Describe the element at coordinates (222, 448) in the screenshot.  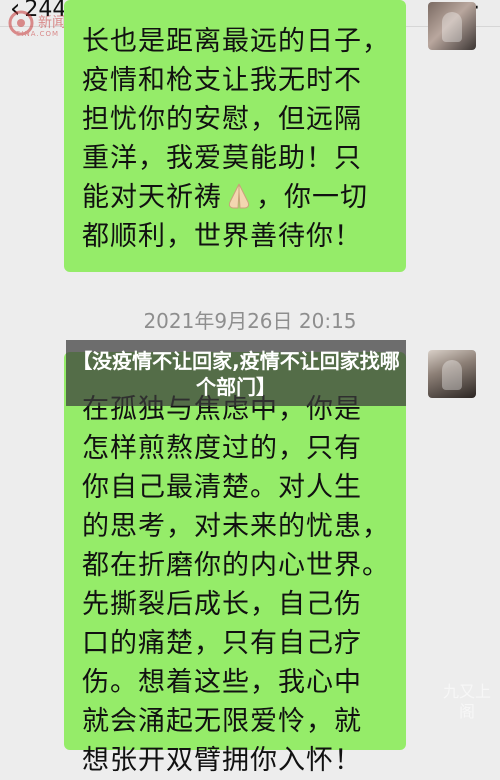
I see `message-line: 怎样煎熬度过的，只有` at that location.